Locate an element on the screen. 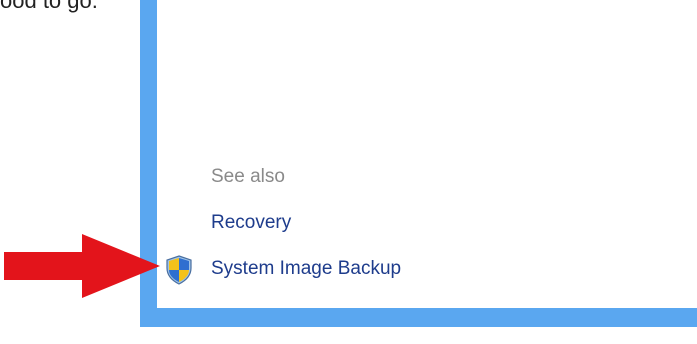 The image size is (697, 344). system-image-backup-link: System Image Backup is located at coordinates (306, 269).